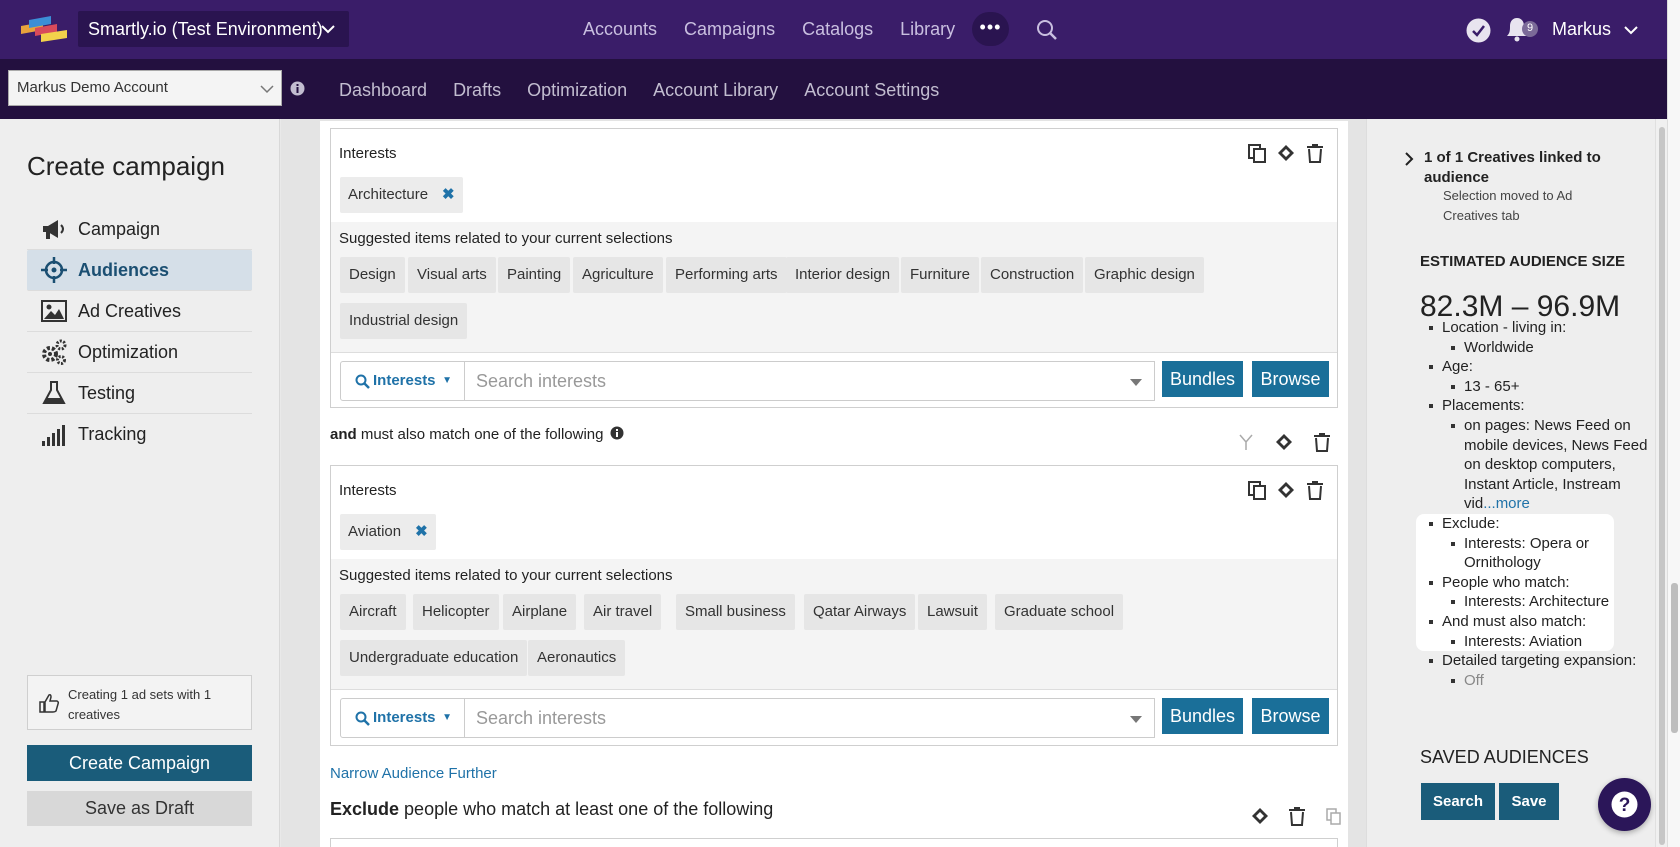 The height and width of the screenshot is (847, 1680). I want to click on nav-accounts: Accounts, so click(620, 29).